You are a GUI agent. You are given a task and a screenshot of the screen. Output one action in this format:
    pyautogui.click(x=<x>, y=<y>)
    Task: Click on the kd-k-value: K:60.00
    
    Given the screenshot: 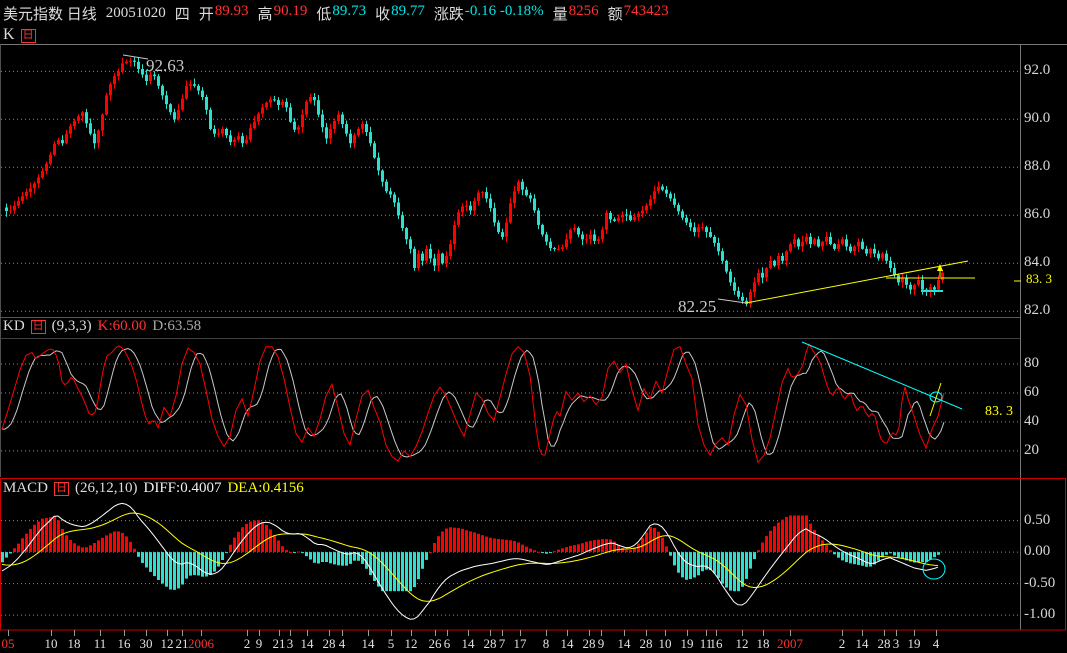 What is the action you would take?
    pyautogui.click(x=122, y=326)
    